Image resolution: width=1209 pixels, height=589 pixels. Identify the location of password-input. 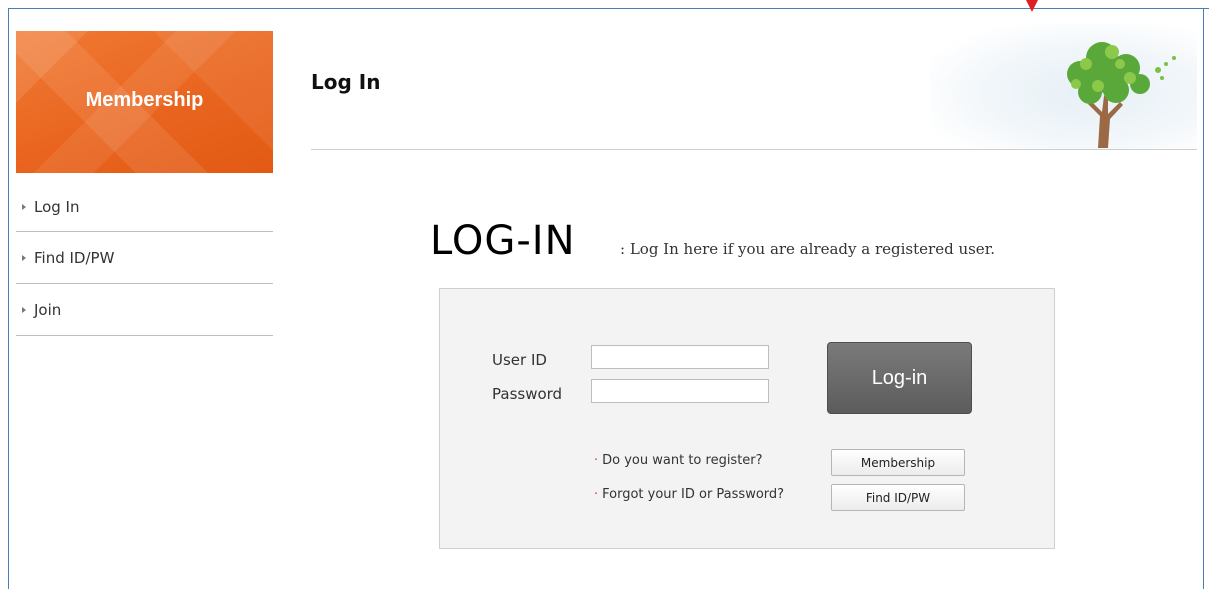
(680, 391).